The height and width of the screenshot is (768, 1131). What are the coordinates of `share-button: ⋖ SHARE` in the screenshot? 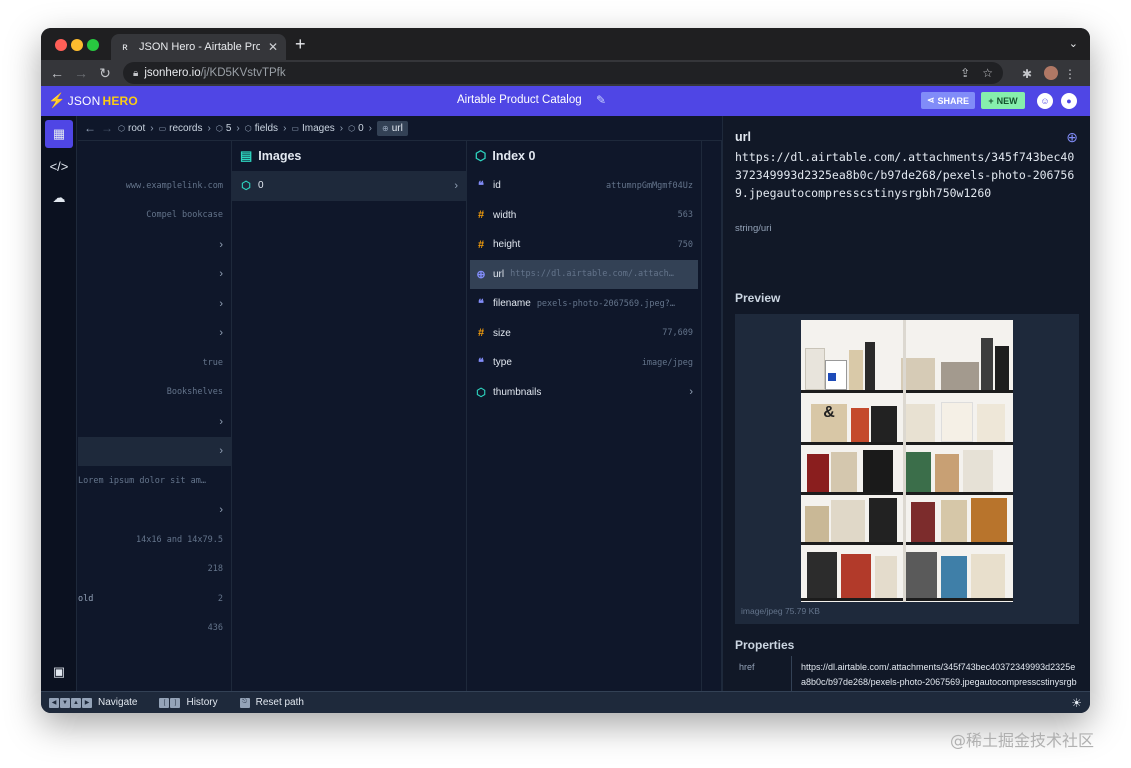 It's located at (948, 100).